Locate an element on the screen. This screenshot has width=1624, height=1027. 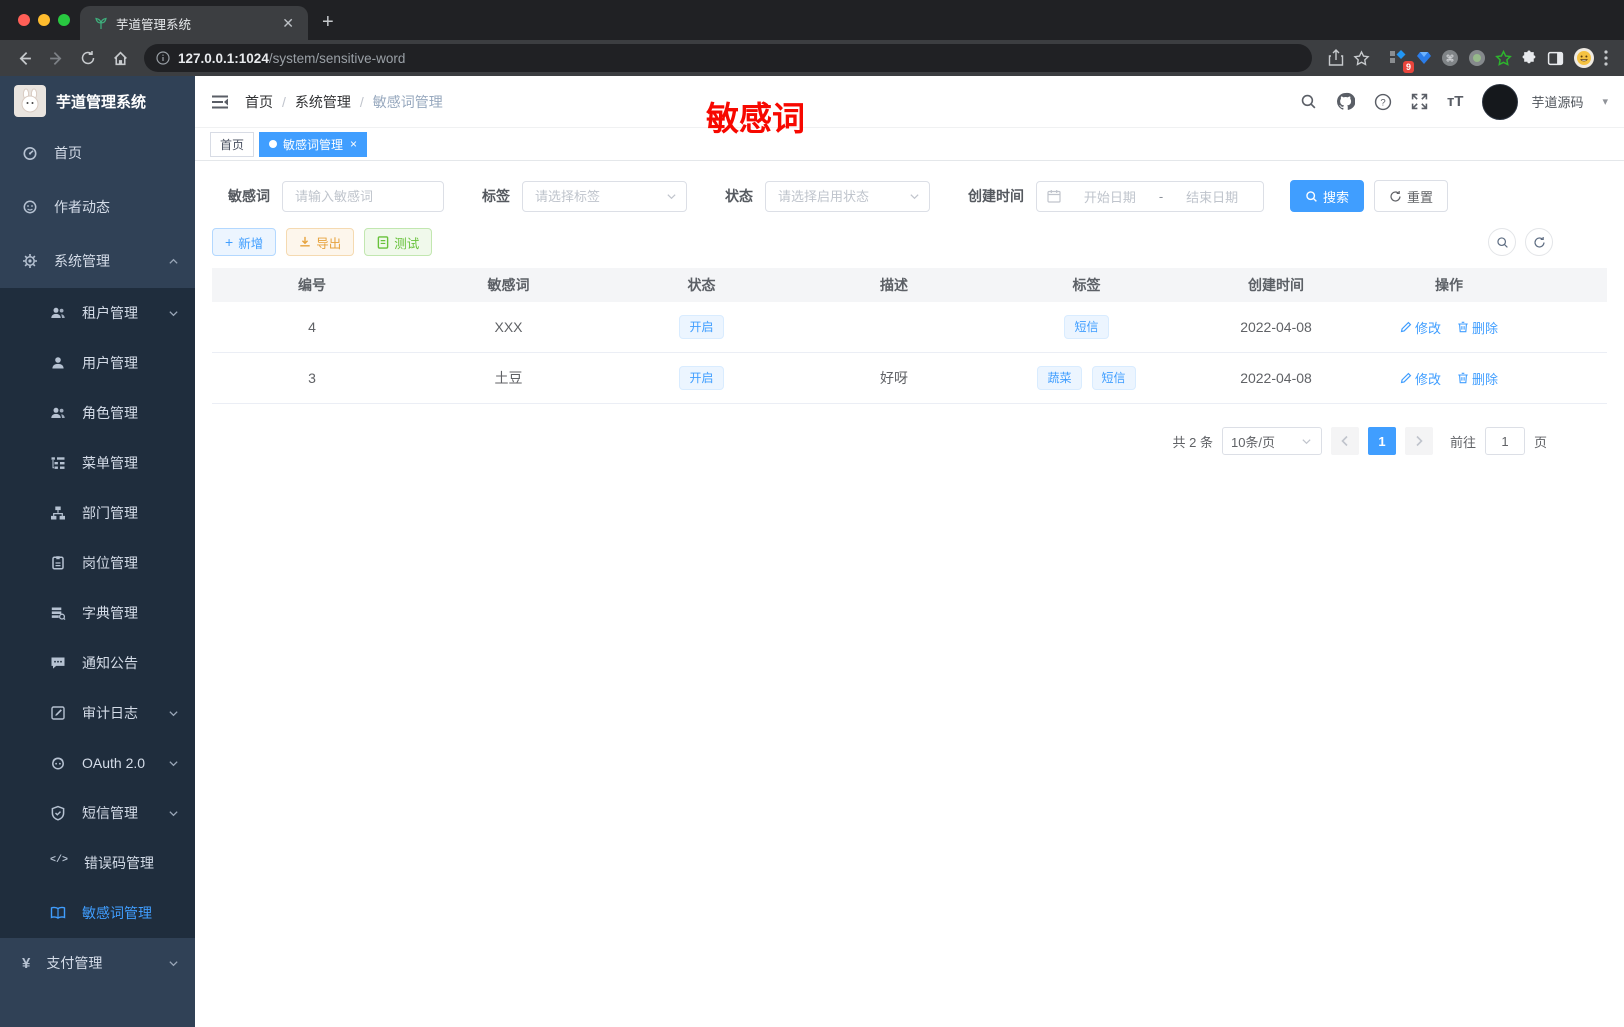
test-button: 测试 is located at coordinates (398, 242).